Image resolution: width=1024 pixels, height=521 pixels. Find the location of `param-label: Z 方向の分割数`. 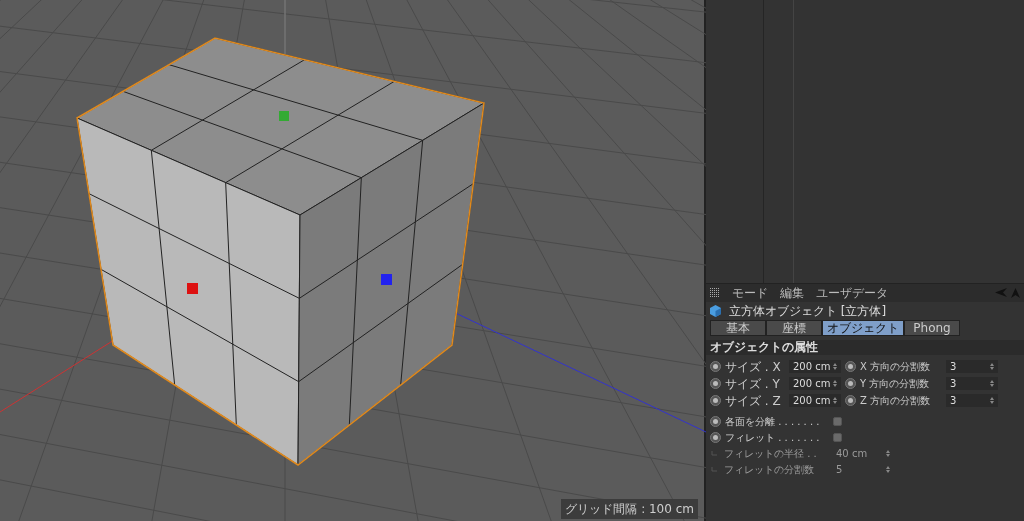

param-label: Z 方向の分割数 is located at coordinates (896, 401).